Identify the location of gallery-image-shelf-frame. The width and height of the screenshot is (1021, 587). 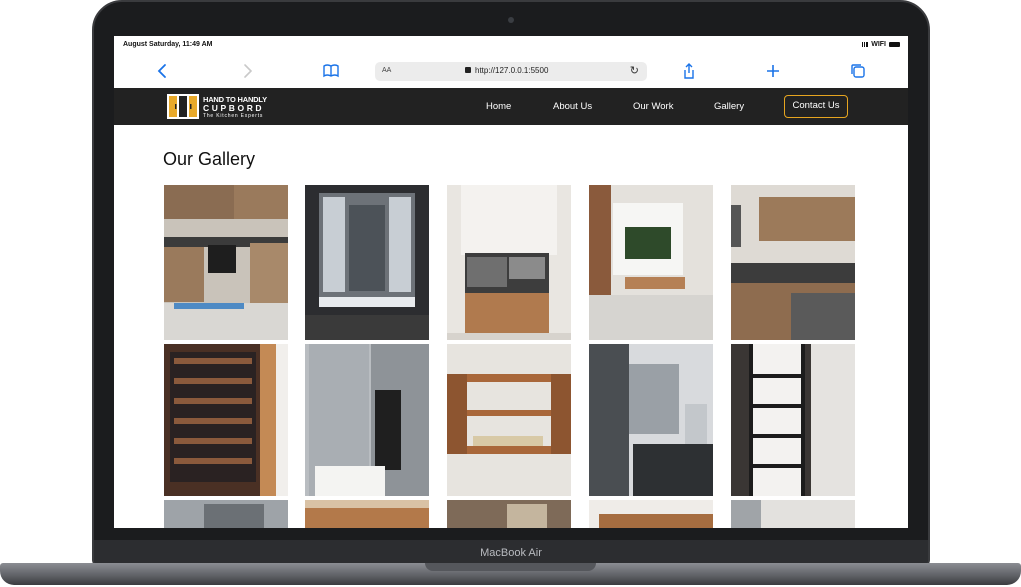
(793, 420).